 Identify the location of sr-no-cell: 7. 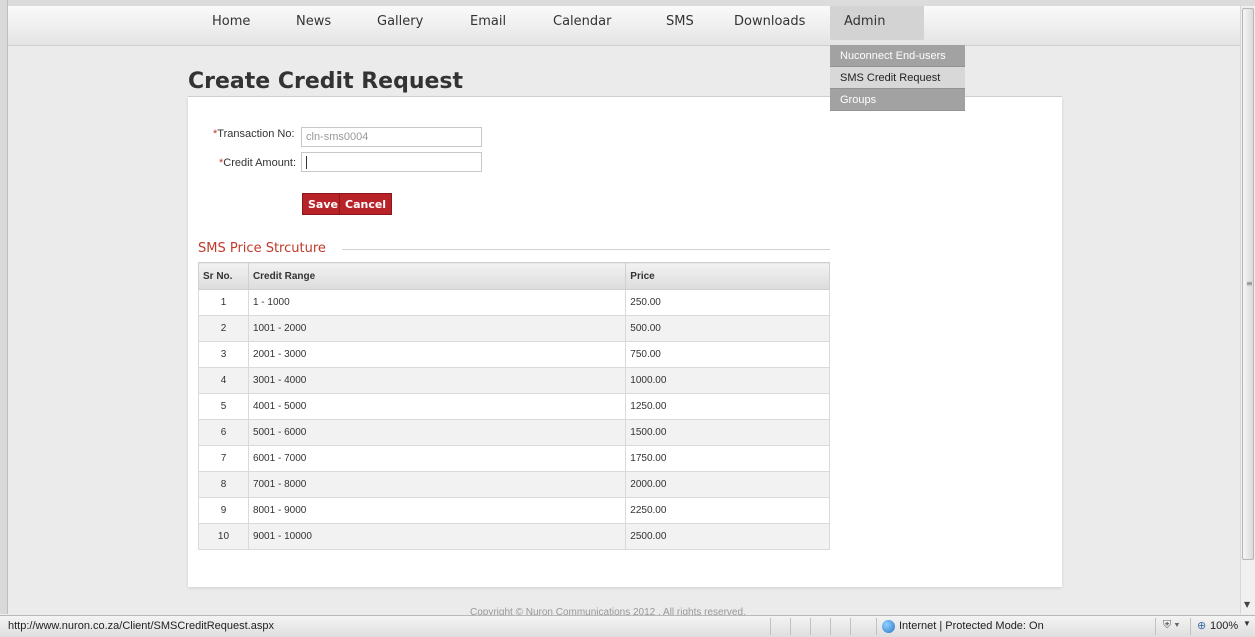
(223, 458).